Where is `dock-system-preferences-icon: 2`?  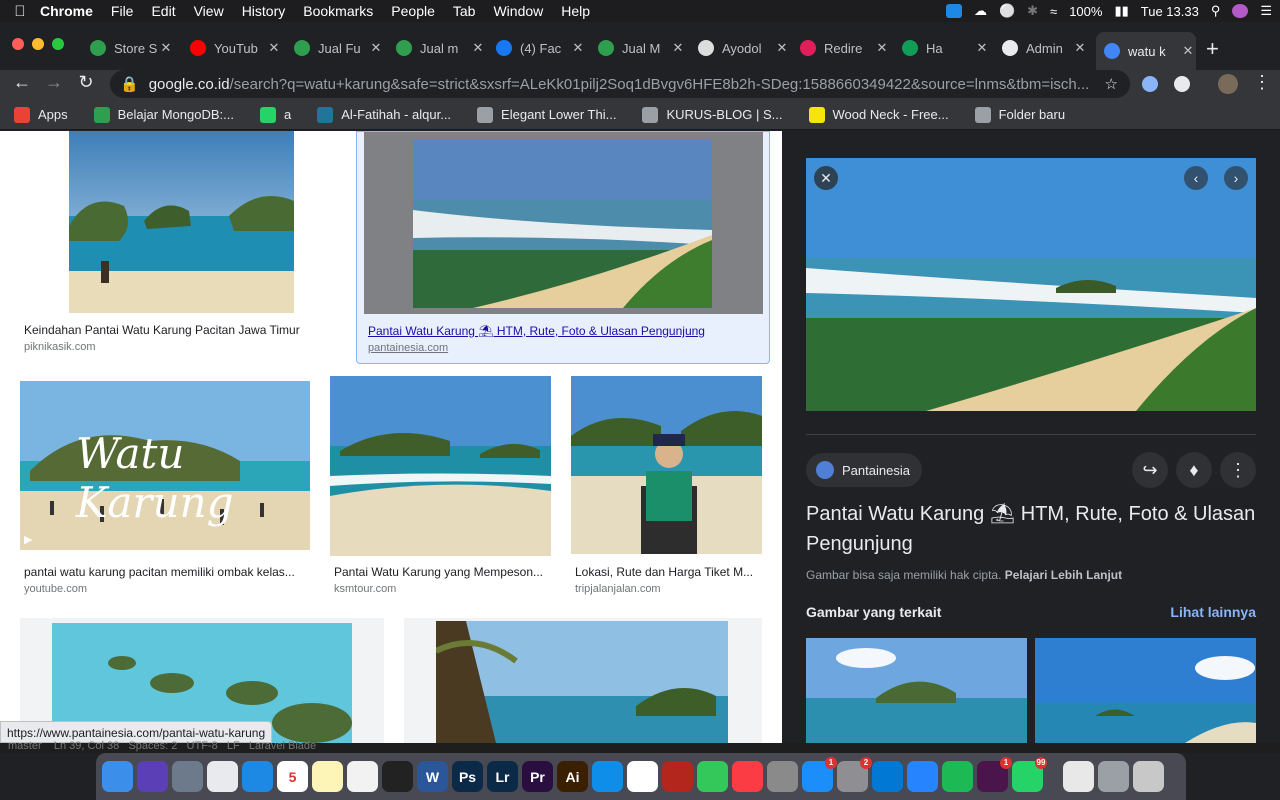
dock-system-preferences-icon: 2 is located at coordinates (854, 774).